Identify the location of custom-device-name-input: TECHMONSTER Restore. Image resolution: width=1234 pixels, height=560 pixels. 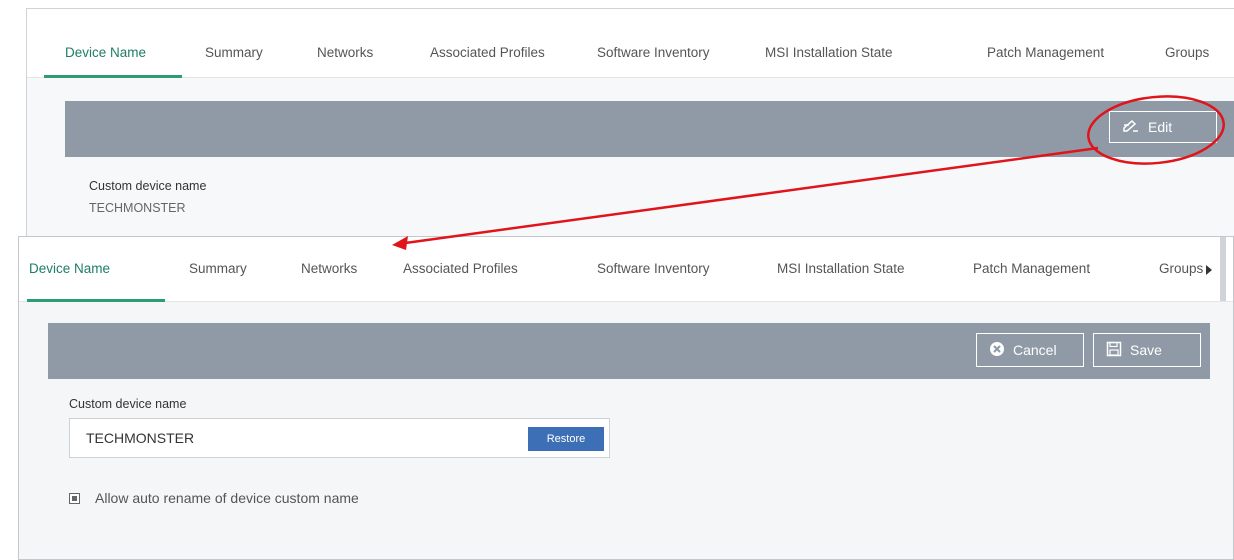
(339, 438).